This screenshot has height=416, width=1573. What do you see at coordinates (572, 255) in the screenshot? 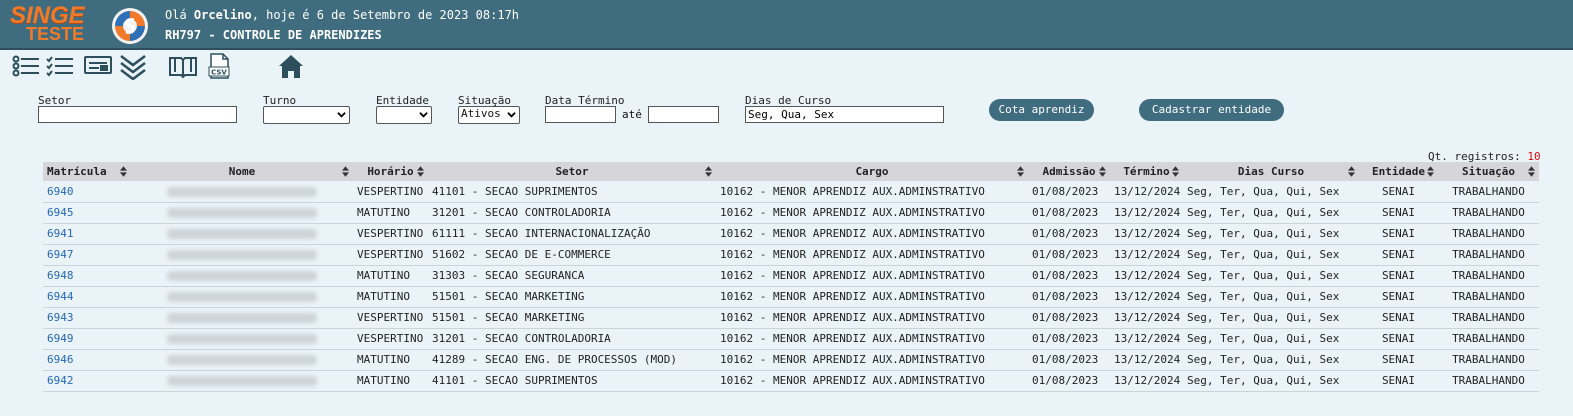
I see `col-setor-cell: 51602 - SECAO DE E-COMMERCE` at bounding box center [572, 255].